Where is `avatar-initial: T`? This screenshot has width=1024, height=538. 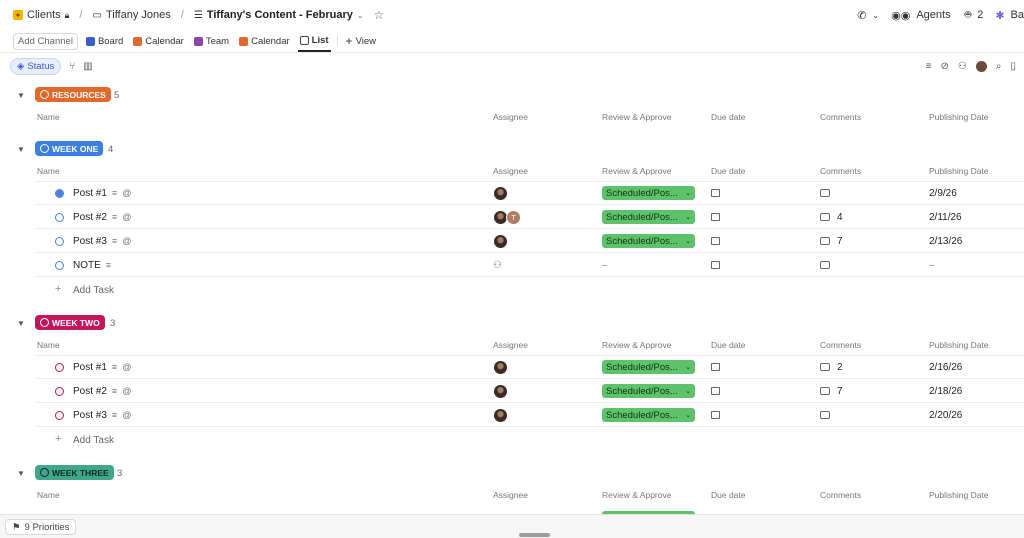
avatar-initial: T is located at coordinates (513, 217).